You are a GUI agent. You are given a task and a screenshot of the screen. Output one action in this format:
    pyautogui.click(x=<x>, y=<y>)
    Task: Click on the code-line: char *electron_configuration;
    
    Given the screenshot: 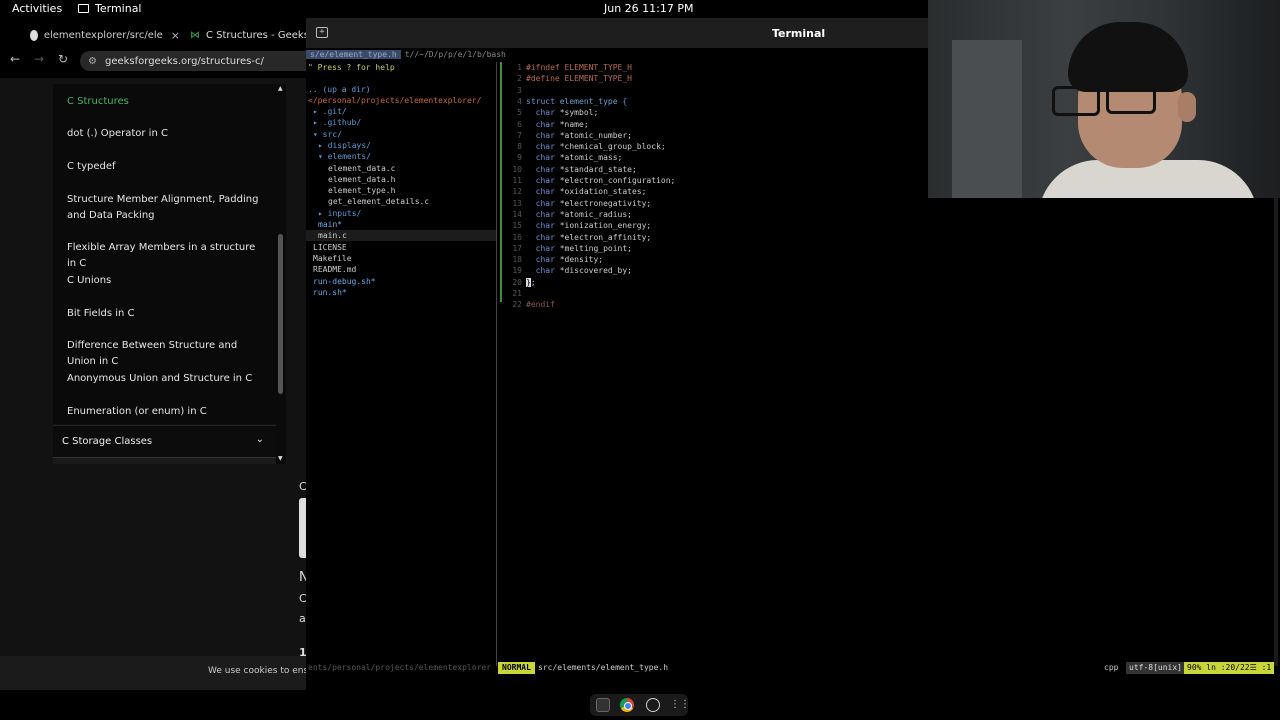 What is the action you would take?
    pyautogui.click(x=601, y=180)
    